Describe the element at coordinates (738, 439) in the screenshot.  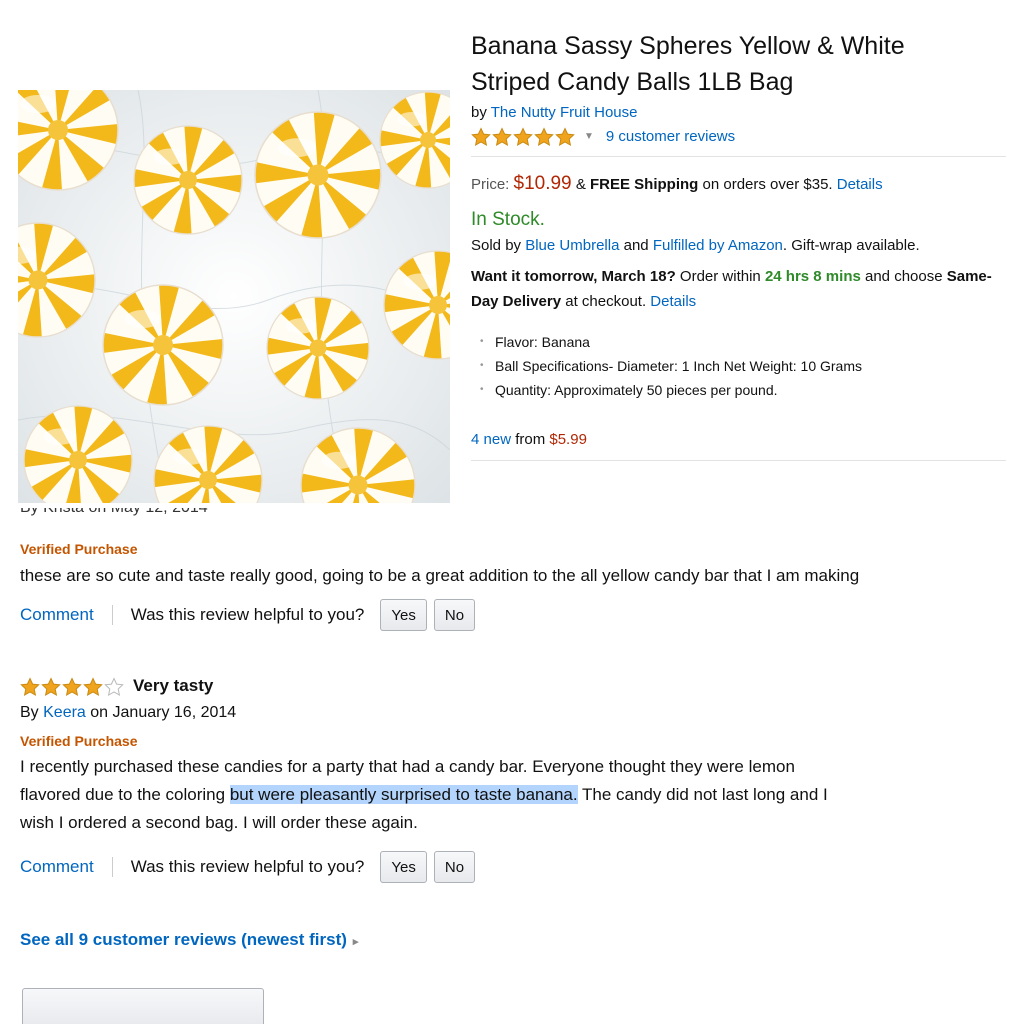
I see `offers: 4 new from $5.99` at that location.